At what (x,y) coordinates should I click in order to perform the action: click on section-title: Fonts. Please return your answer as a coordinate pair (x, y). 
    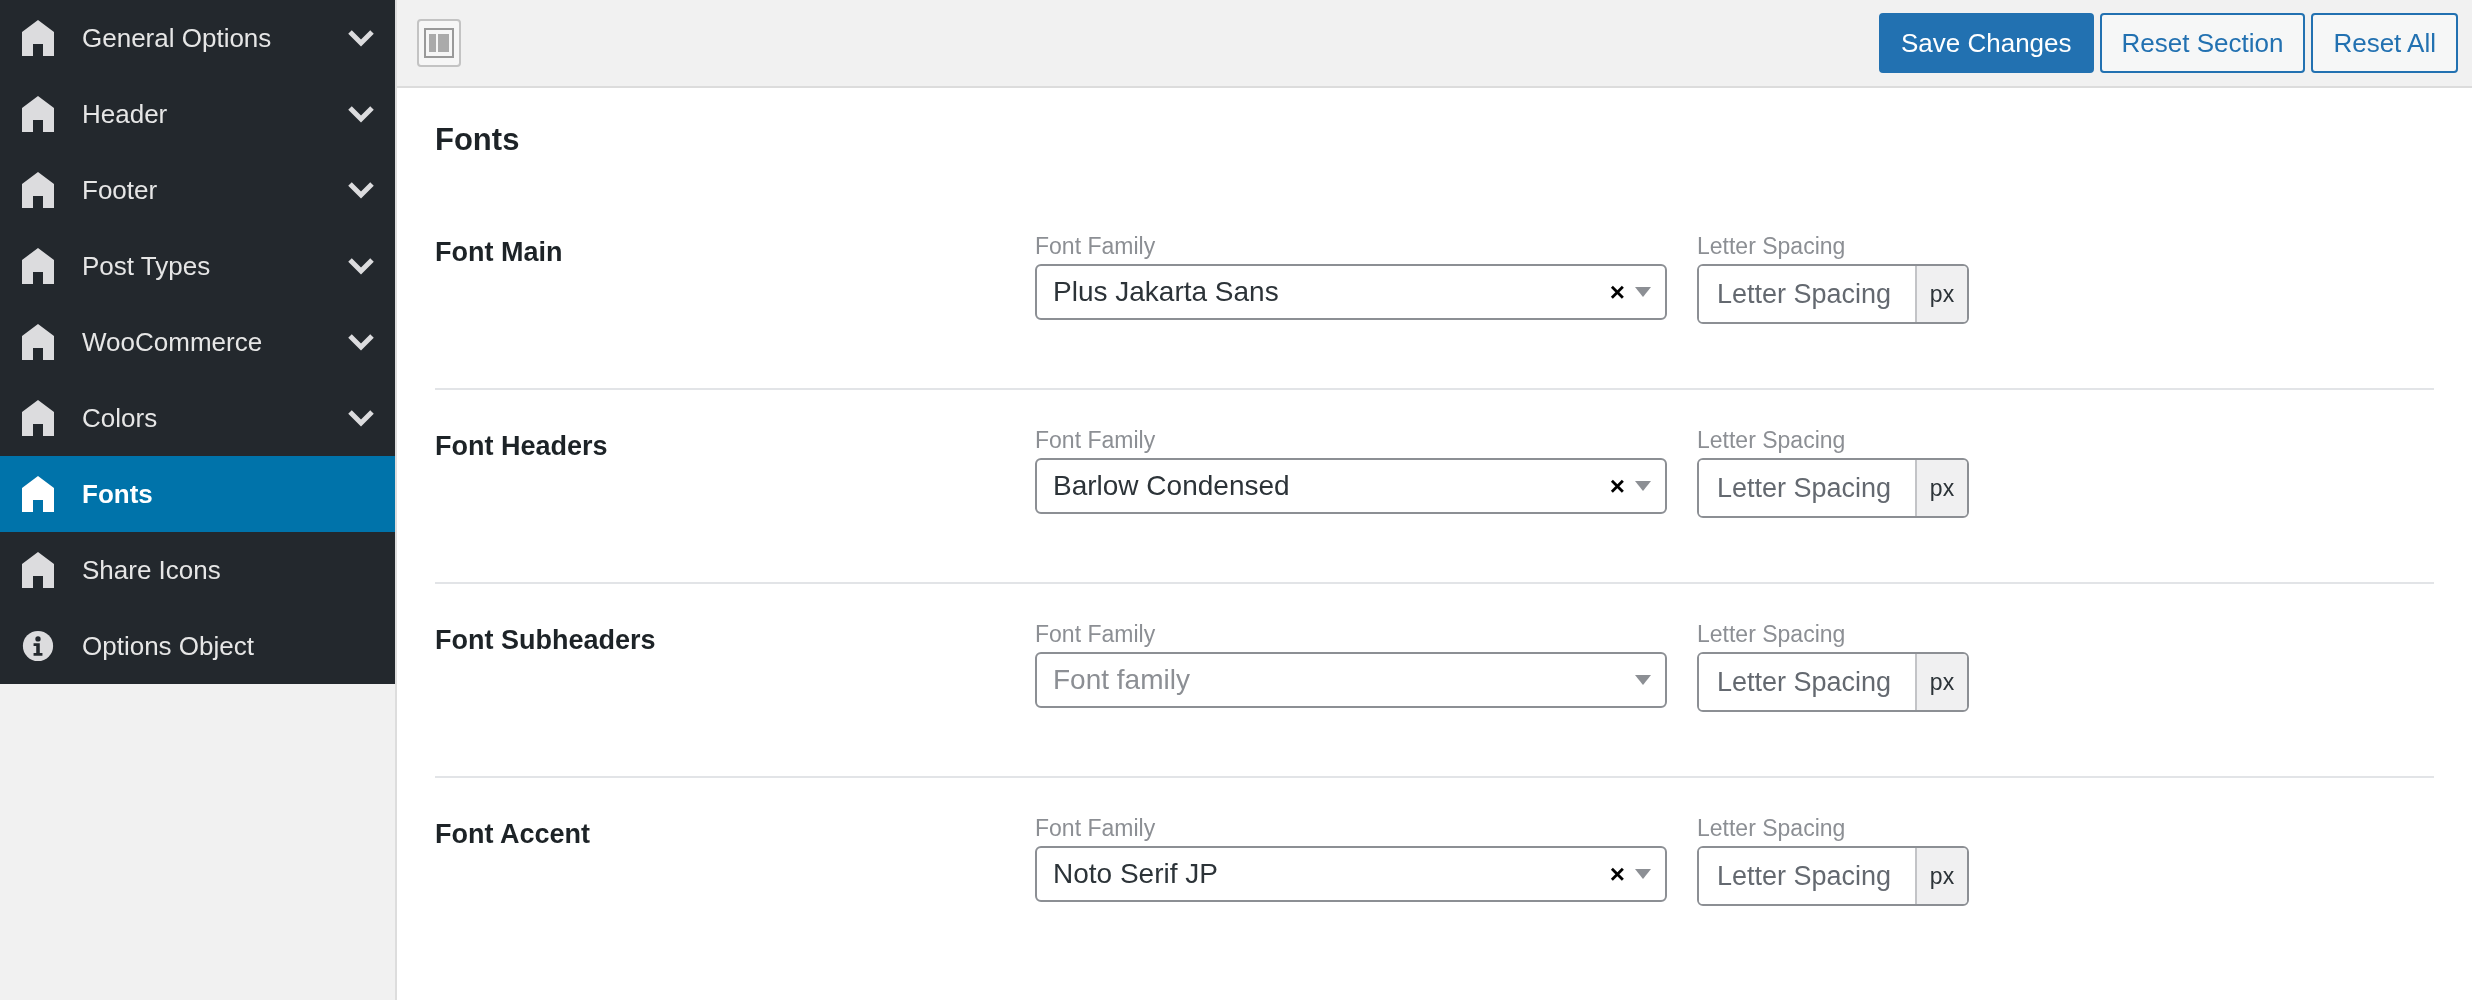
    Looking at the image, I should click on (478, 140).